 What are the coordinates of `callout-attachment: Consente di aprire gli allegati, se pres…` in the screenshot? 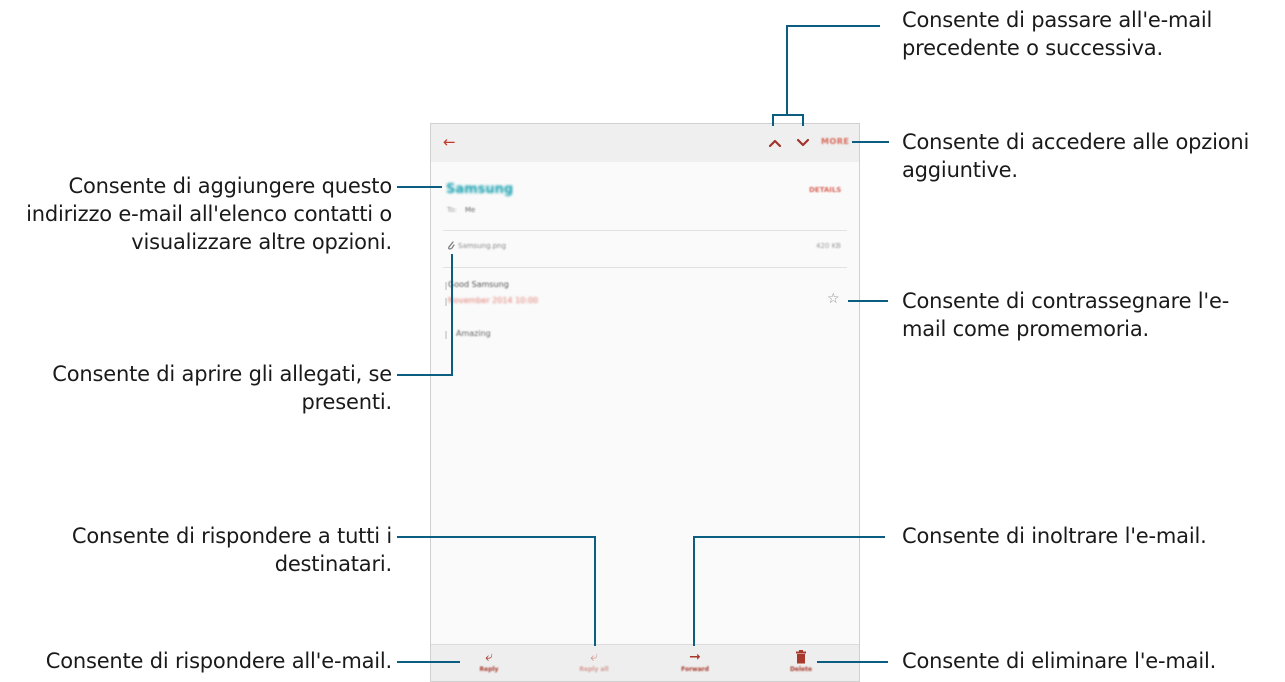 It's located at (222, 388).